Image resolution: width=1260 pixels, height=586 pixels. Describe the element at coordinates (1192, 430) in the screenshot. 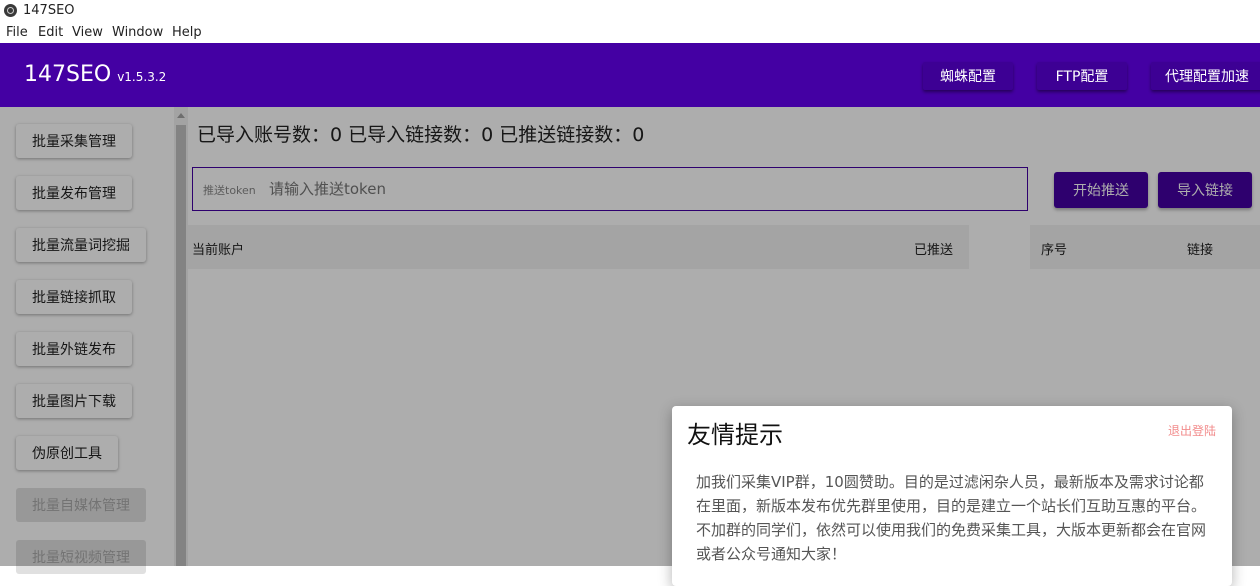

I see `logout-link: 退出登陆` at that location.